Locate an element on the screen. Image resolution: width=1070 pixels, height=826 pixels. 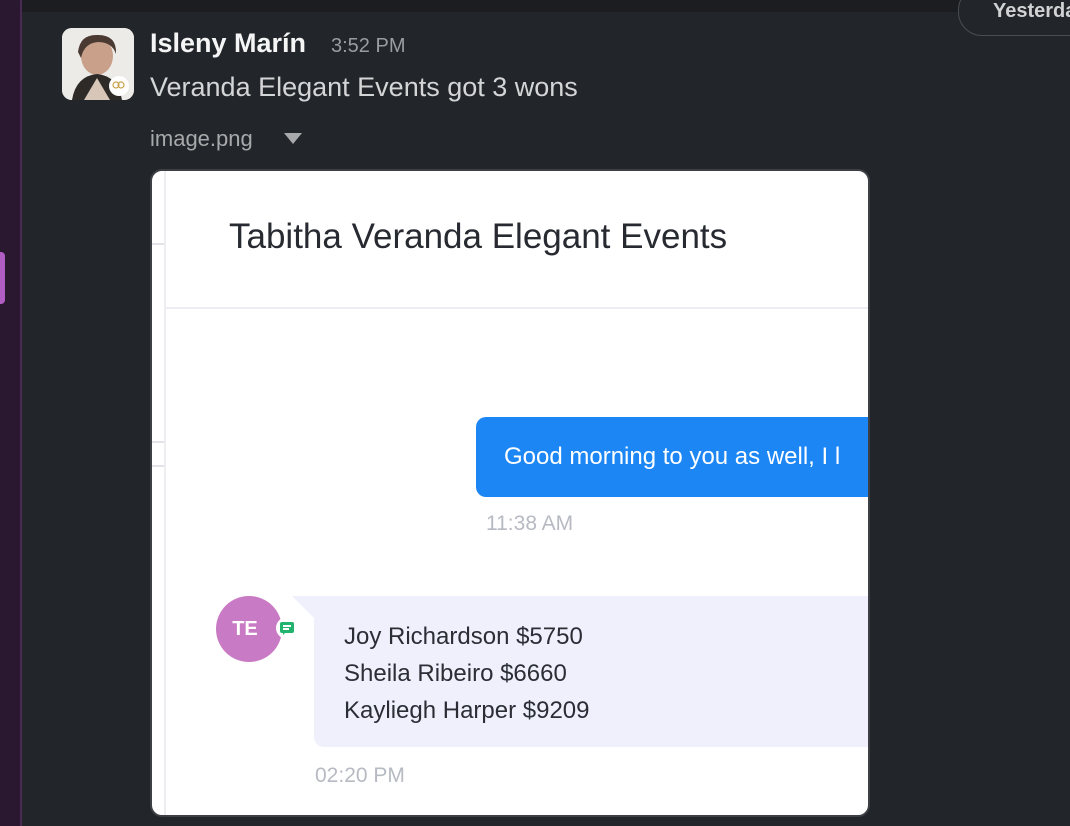
chat-bubble-icon is located at coordinates (287, 628).